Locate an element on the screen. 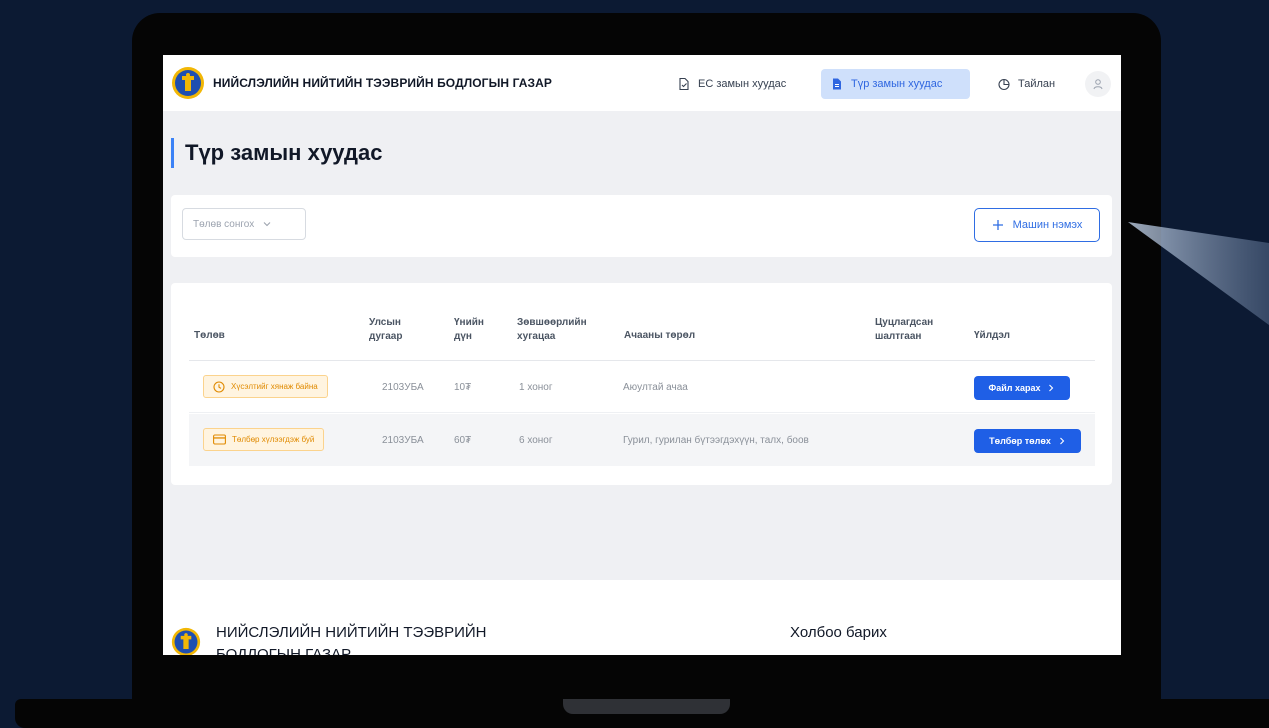 The height and width of the screenshot is (728, 1269). status-badge: Төлбөр хүлээгдэж буй is located at coordinates (264, 439).